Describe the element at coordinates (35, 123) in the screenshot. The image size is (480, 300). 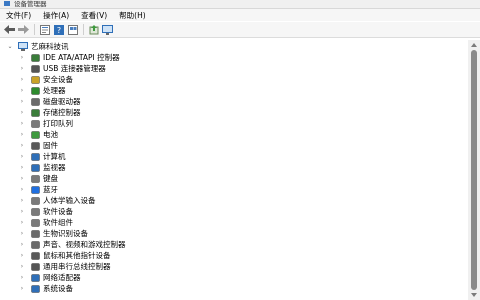
I see `printer-icon` at that location.